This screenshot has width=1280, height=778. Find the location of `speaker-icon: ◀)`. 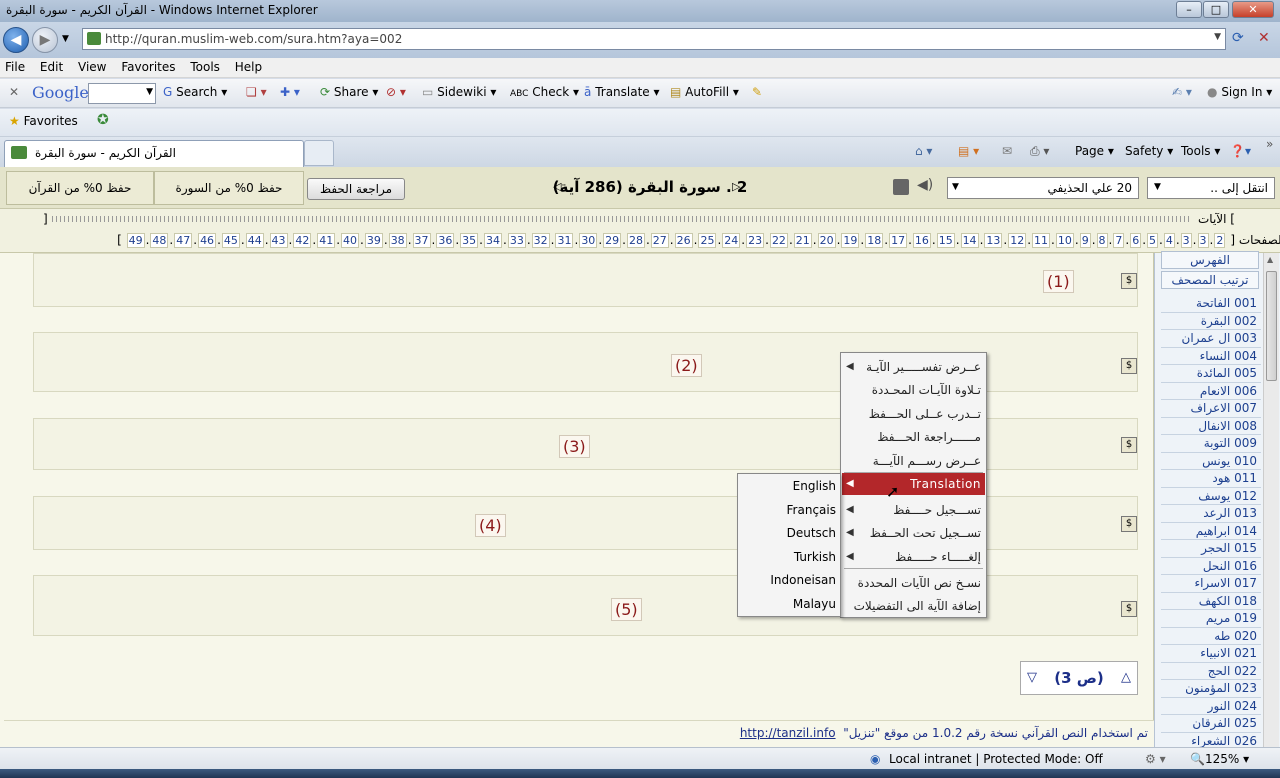

speaker-icon: ◀) is located at coordinates (925, 185).